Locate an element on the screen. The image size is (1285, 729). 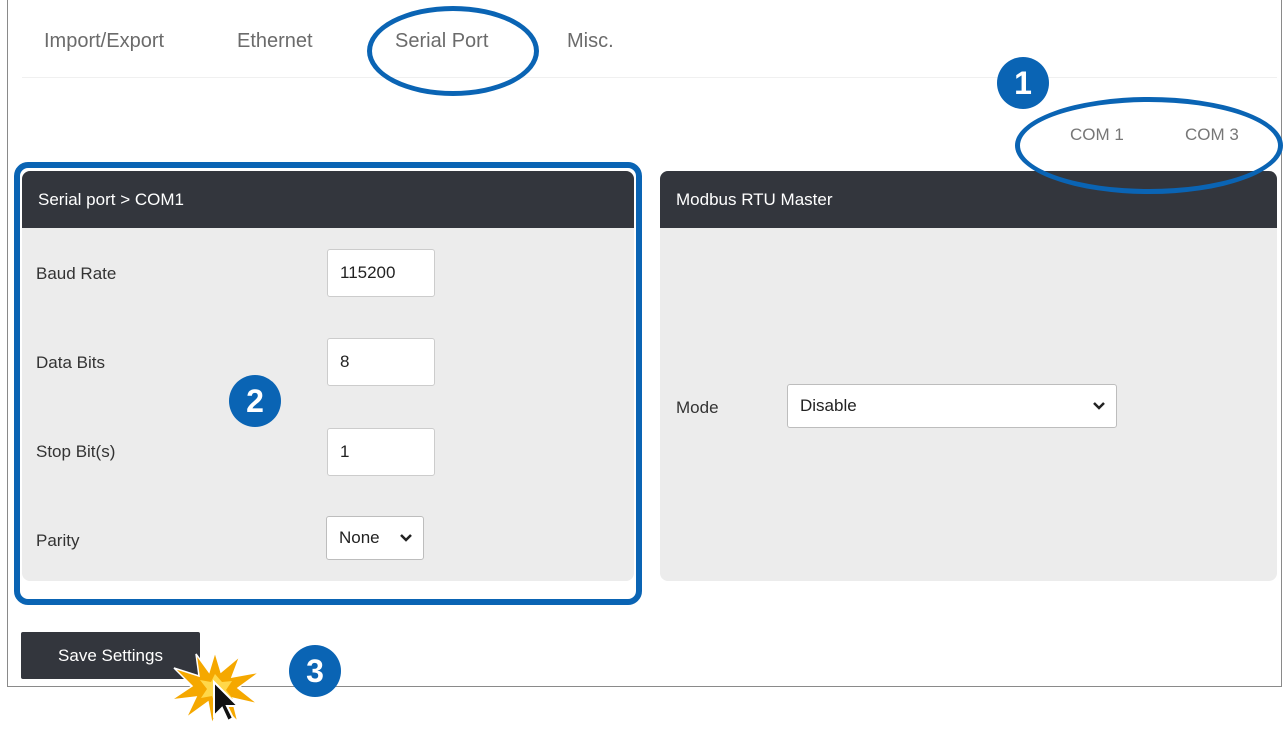
com-tab-com1: COM 1 is located at coordinates (1097, 135).